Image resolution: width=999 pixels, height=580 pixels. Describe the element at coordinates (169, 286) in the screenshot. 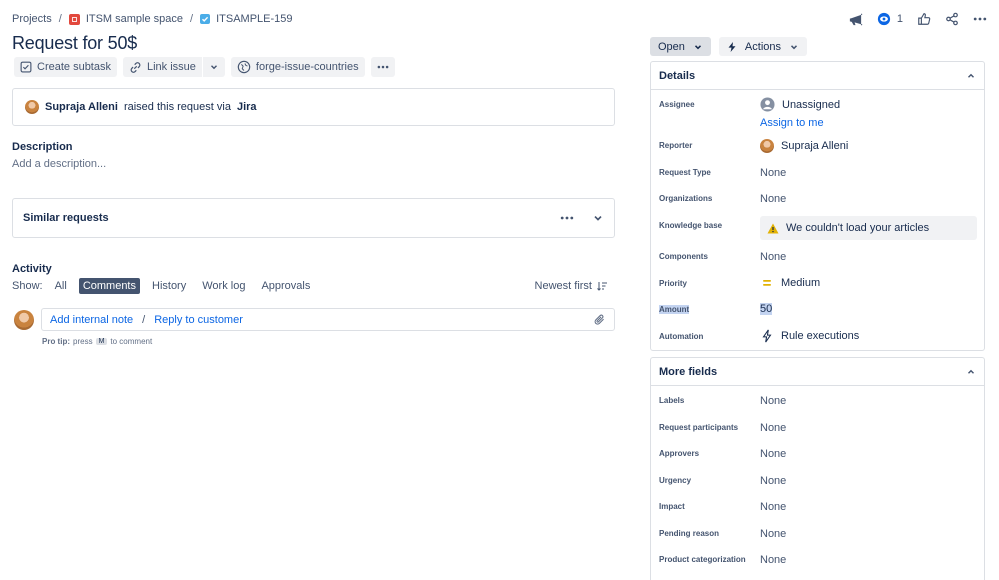

I see `tab-history: History` at that location.